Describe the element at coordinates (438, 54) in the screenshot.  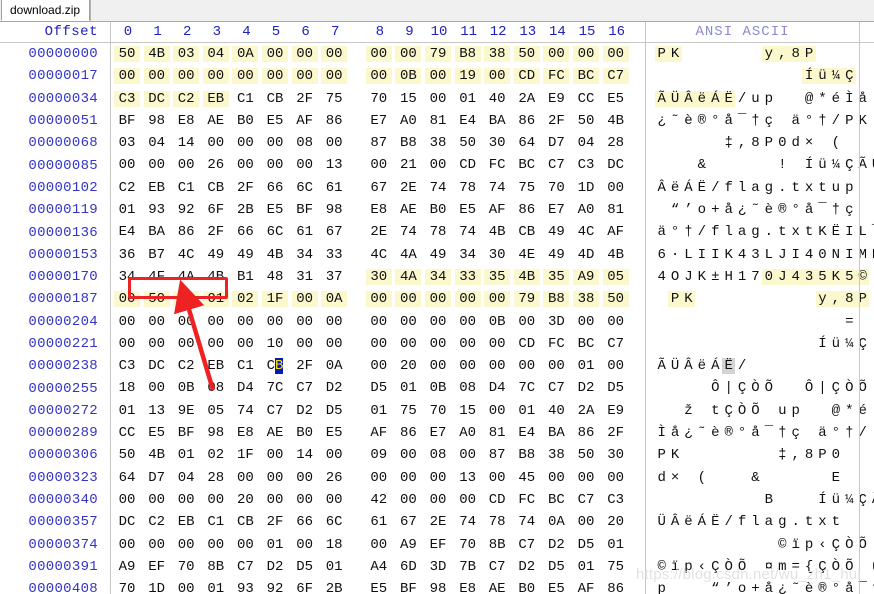
I see `hex-byte: 79` at that location.